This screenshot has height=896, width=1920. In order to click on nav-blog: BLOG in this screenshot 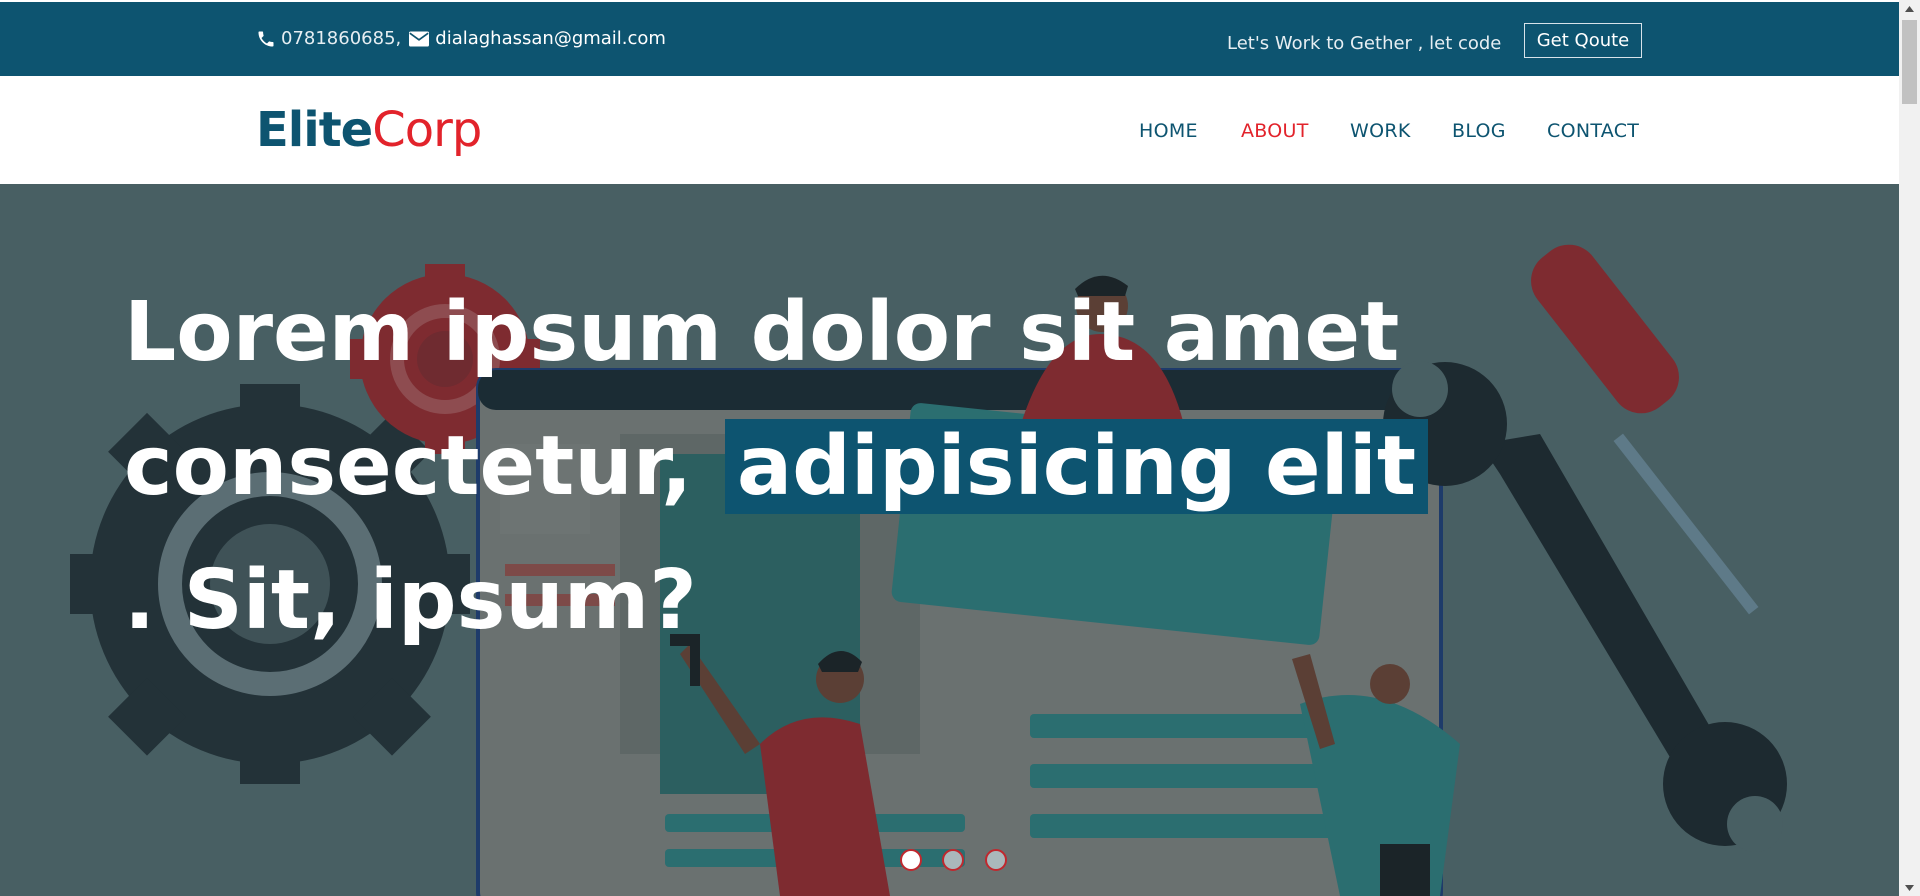, I will do `click(1479, 131)`.